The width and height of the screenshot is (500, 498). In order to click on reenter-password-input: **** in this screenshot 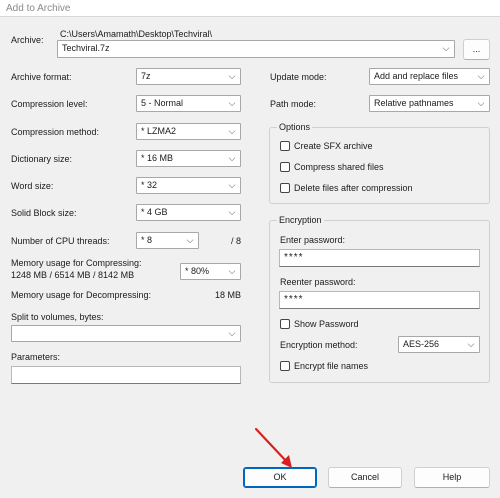, I will do `click(379, 300)`.